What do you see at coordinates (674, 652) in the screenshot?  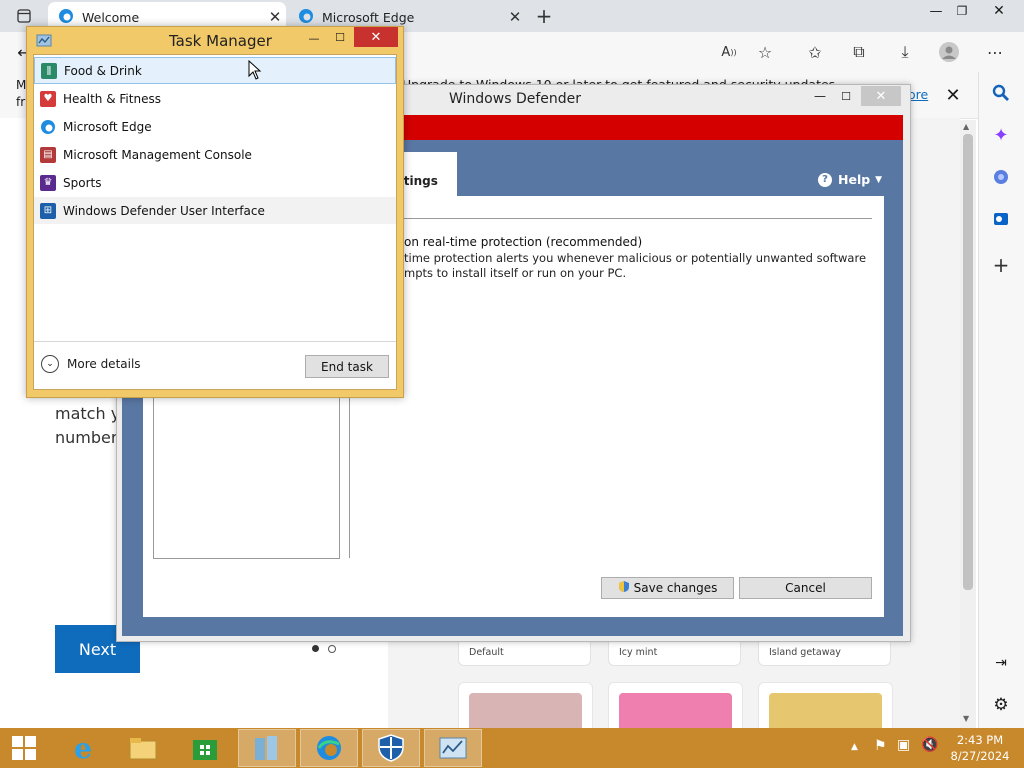 I see `theme-card-icy-mint: Icy mint` at bounding box center [674, 652].